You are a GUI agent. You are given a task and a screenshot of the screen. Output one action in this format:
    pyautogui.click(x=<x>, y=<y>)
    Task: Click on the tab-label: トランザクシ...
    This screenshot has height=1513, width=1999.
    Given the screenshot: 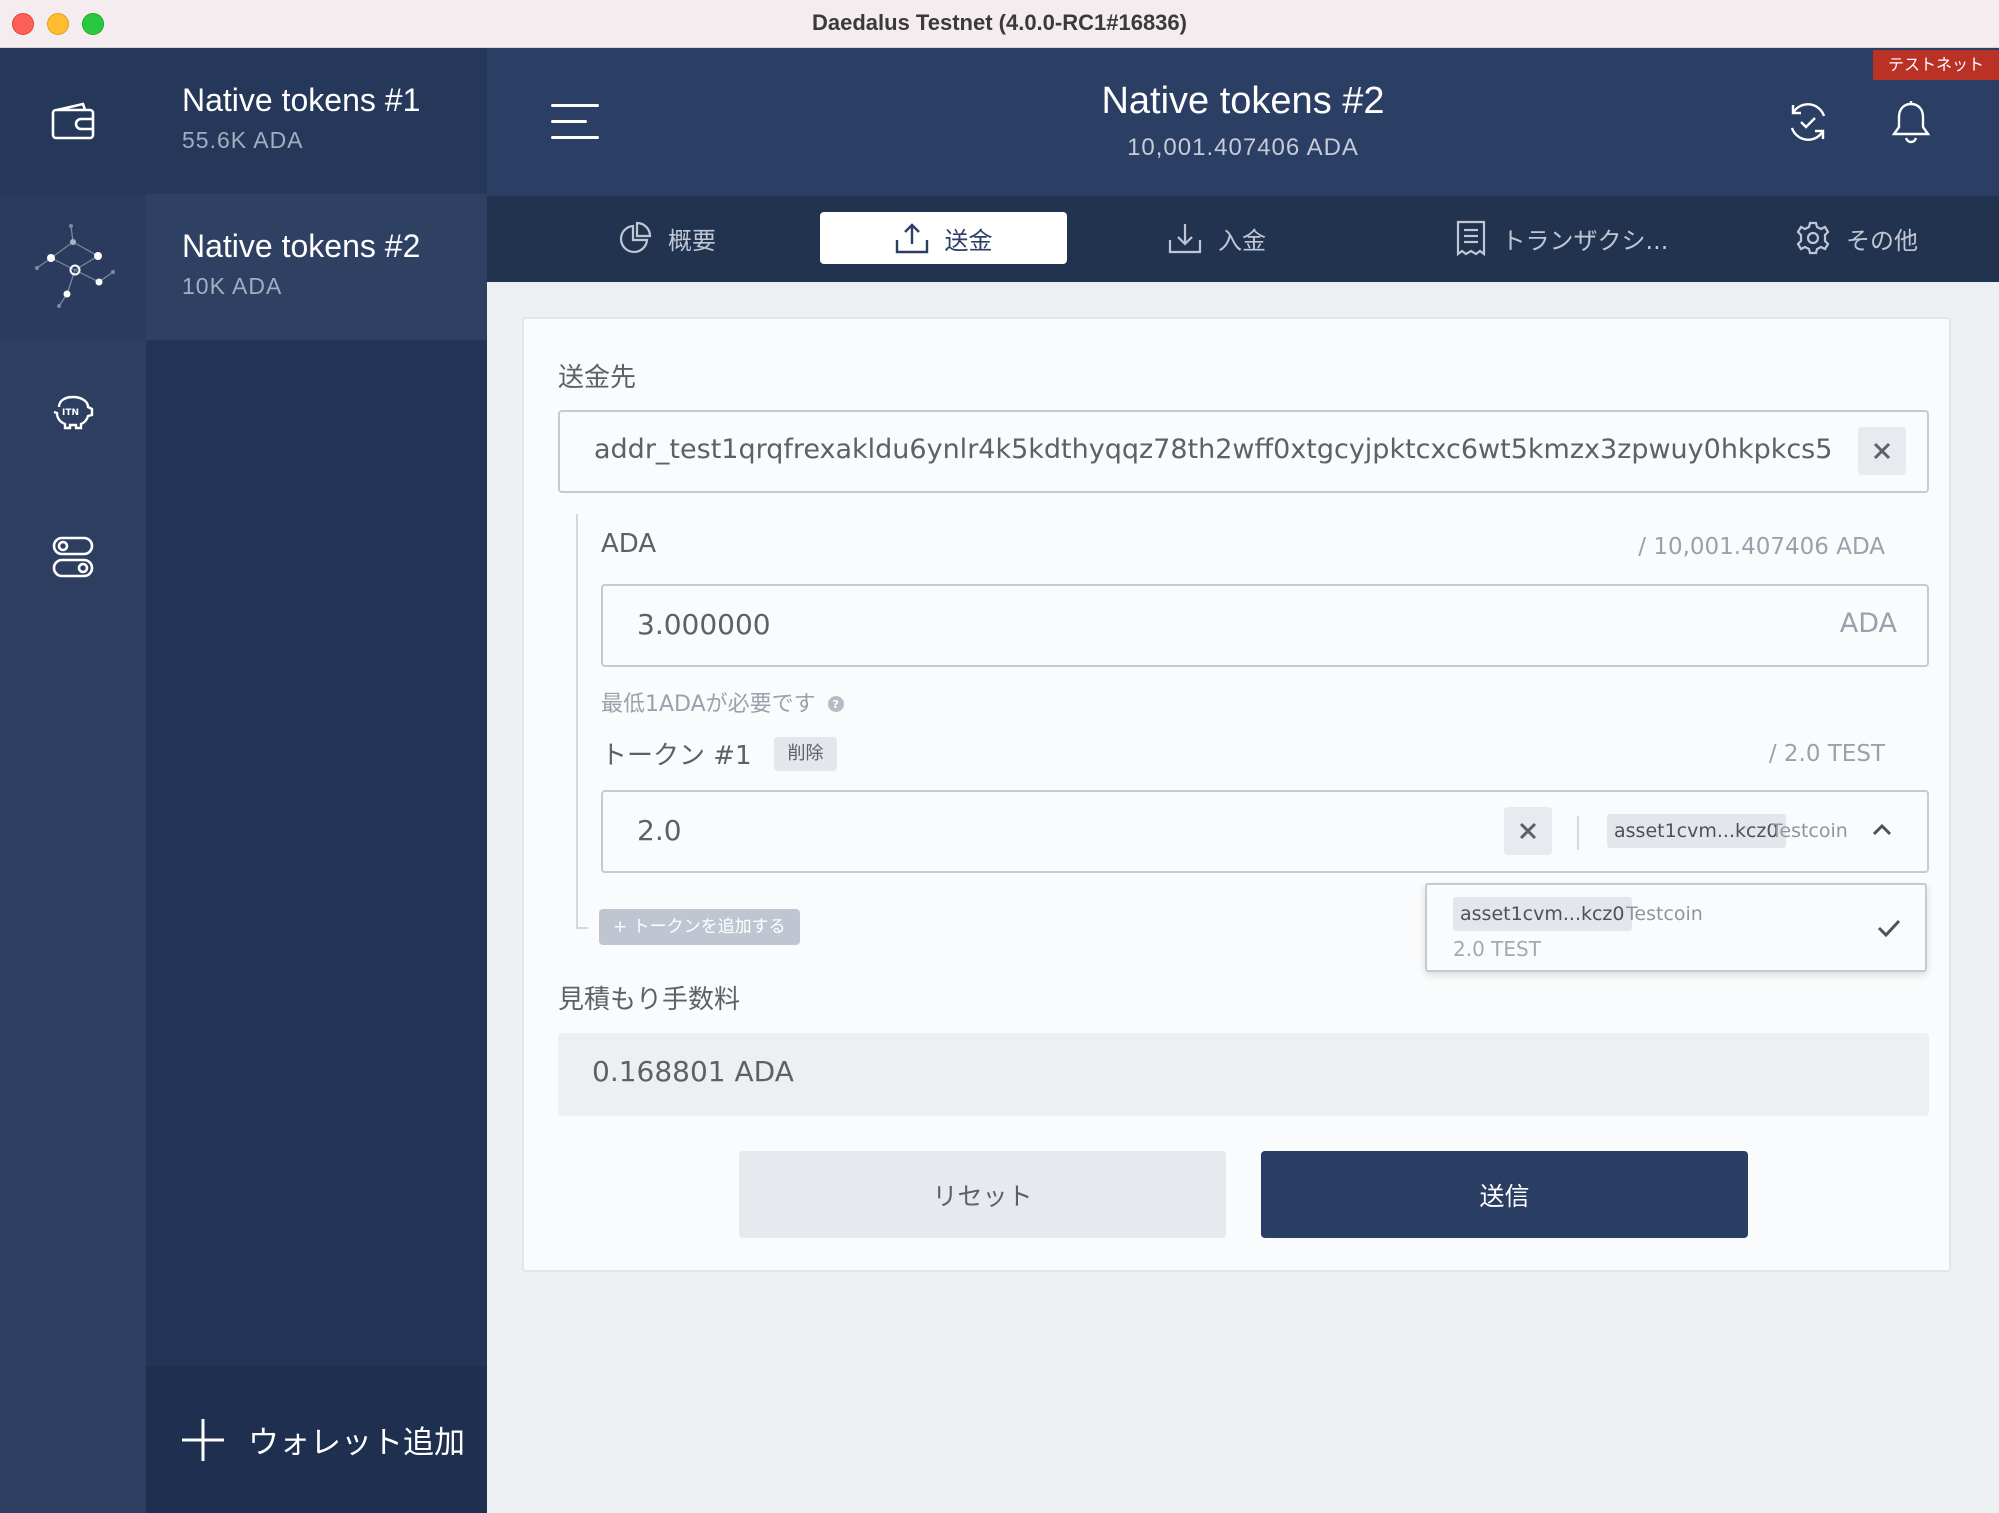 What is the action you would take?
    pyautogui.click(x=1585, y=240)
    